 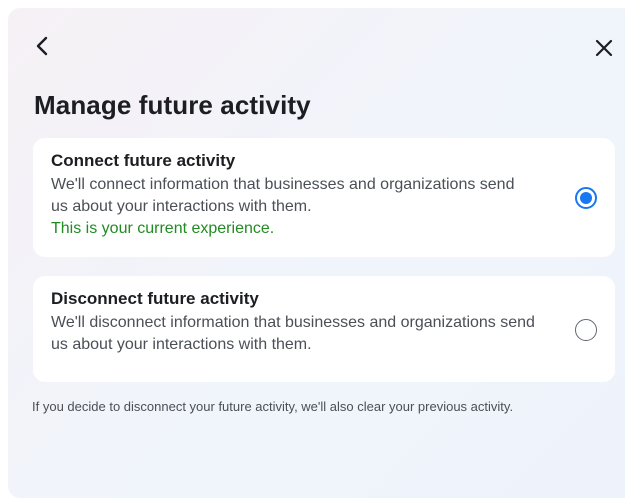 I want to click on close-icon, so click(x=604, y=48).